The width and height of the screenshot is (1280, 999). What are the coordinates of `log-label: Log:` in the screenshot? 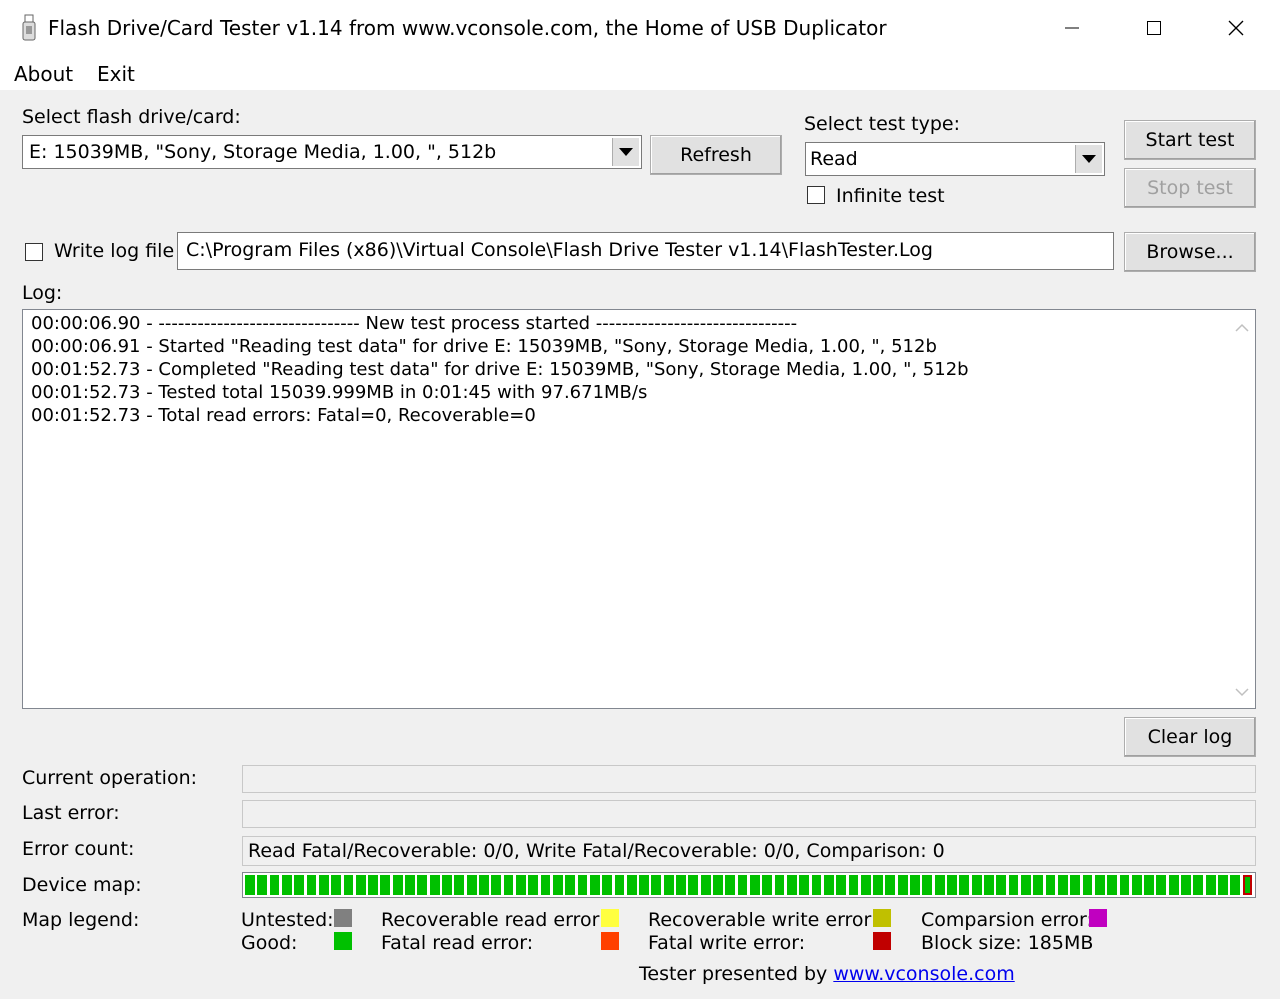 It's located at (42, 293).